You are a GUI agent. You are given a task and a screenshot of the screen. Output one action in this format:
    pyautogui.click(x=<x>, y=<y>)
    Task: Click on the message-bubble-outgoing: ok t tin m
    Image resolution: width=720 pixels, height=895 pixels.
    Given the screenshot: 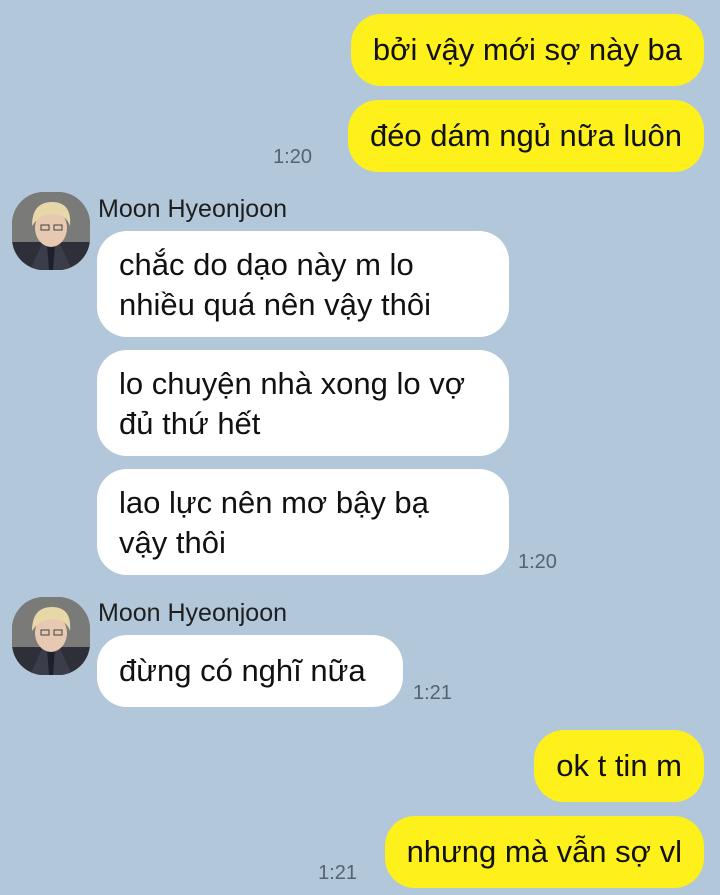 What is the action you would take?
    pyautogui.click(x=619, y=766)
    